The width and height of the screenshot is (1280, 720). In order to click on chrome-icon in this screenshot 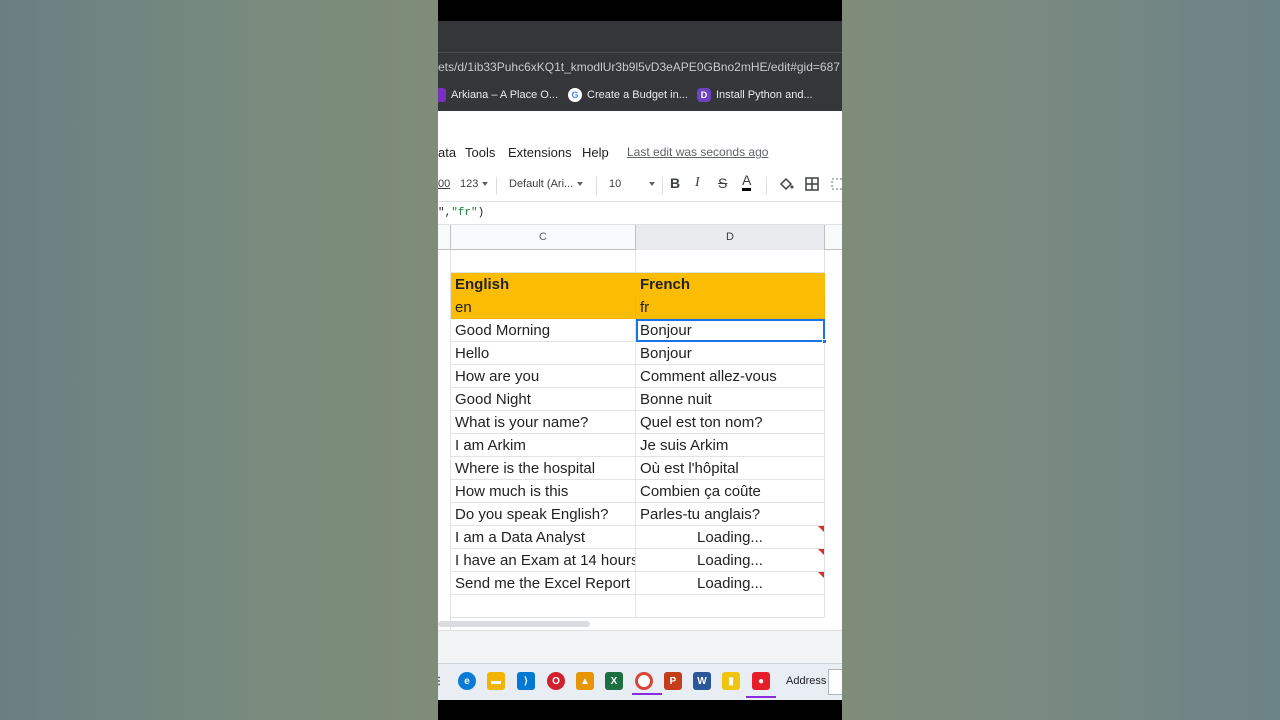, I will do `click(647, 683)`.